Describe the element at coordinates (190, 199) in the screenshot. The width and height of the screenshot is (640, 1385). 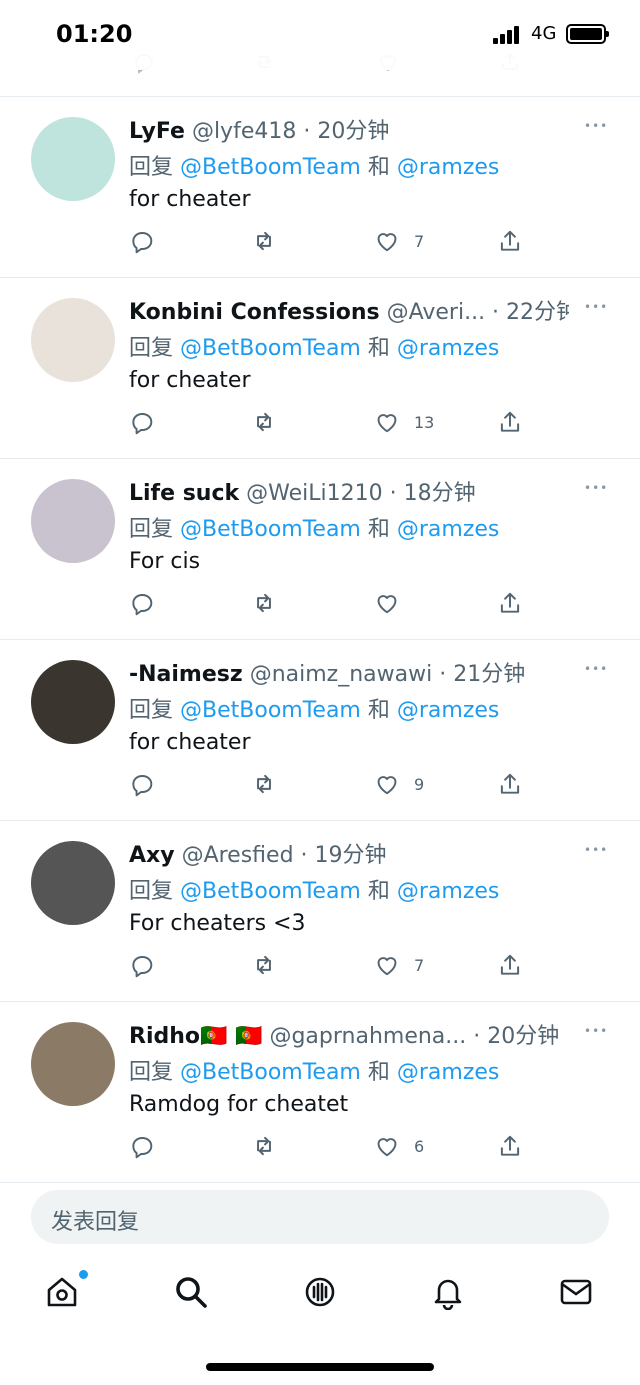
I see `tweet-text: for cheater` at that location.